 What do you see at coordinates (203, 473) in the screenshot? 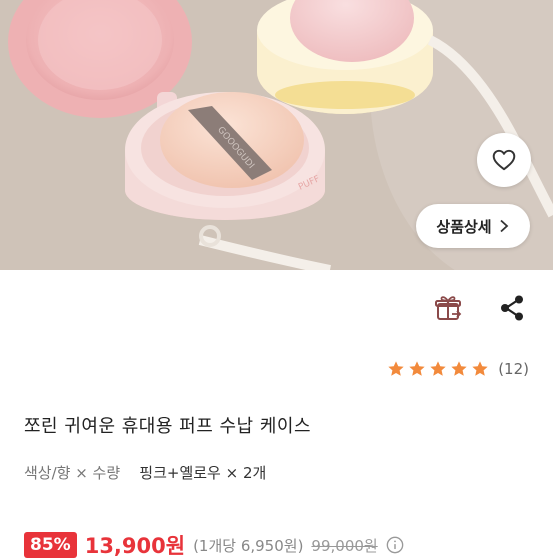
I see `option-value: 핑크+옐로우 × 2개` at bounding box center [203, 473].